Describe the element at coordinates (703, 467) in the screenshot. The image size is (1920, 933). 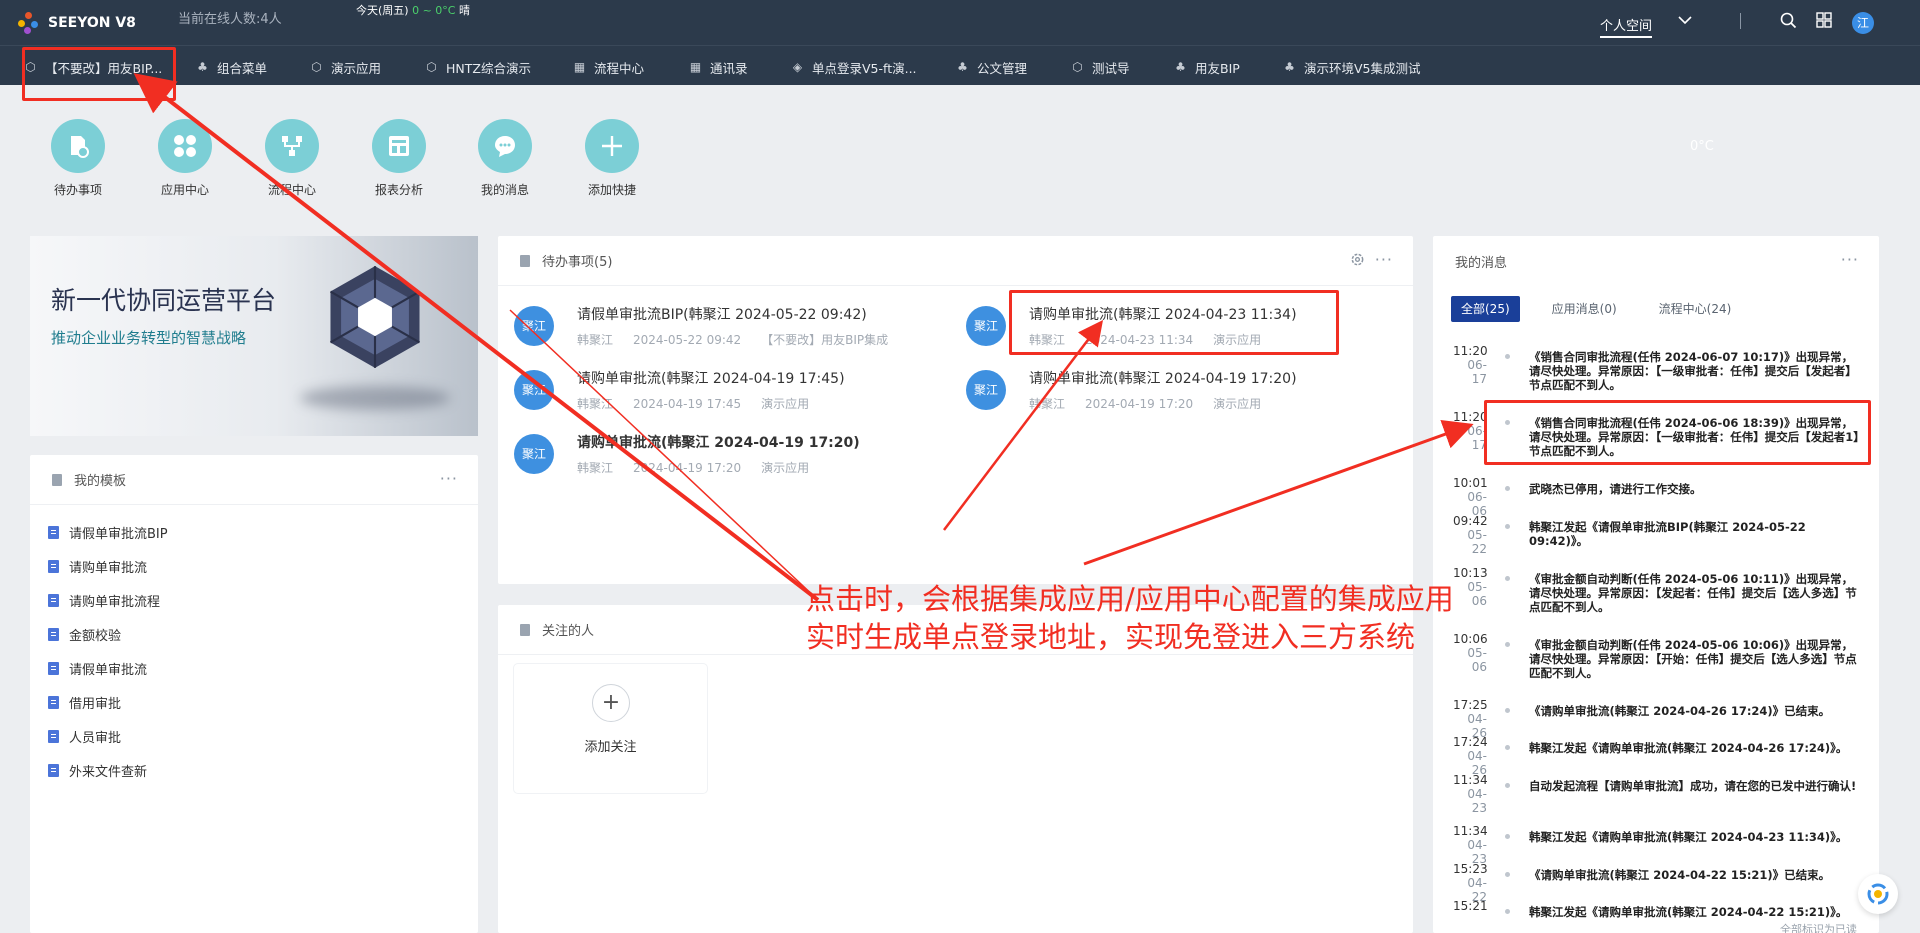
I see `todo-meta: 韩聚江 2024-04-19 17:20 演示应用` at that location.